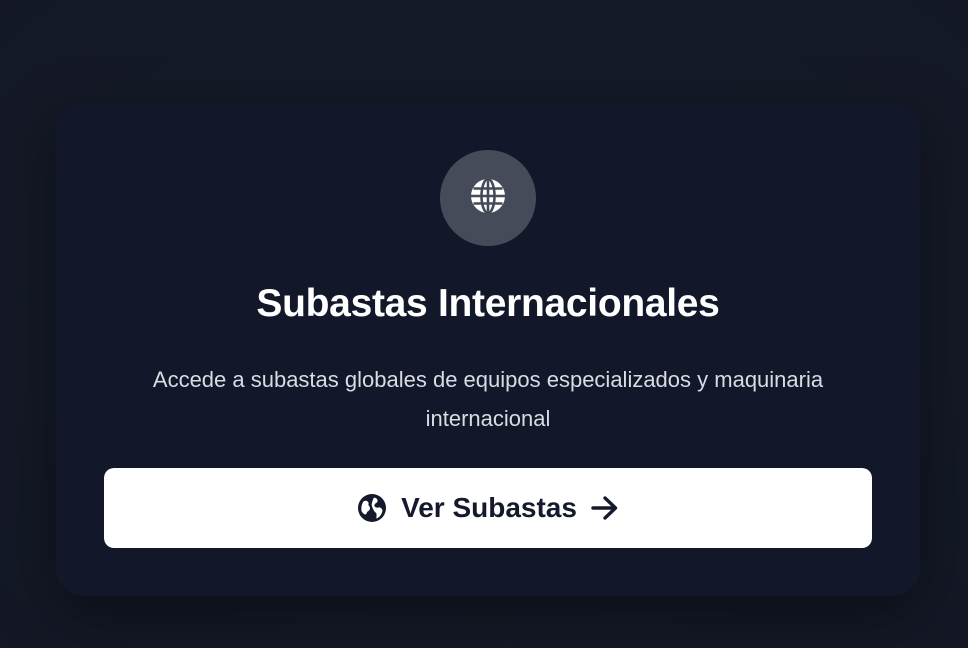 This screenshot has height=648, width=968. Describe the element at coordinates (488, 303) in the screenshot. I see `card-title: Subastas Internacionales` at that location.